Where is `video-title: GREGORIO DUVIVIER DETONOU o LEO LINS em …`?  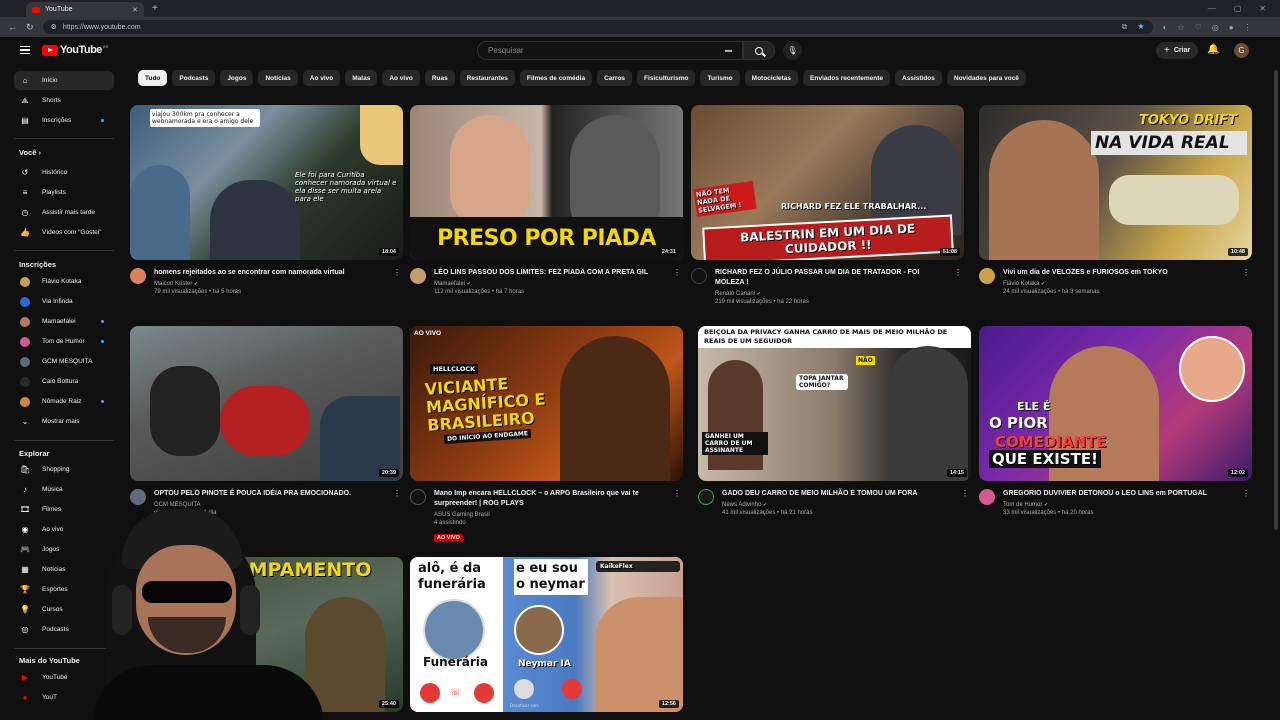 video-title: GREGORIO DUVIVIER DETONOU o LEO LINS em … is located at coordinates (1127, 494).